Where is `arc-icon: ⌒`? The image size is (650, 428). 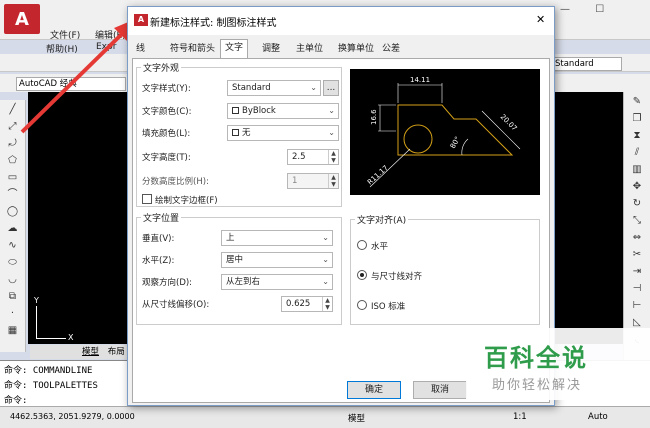 arc-icon: ⌒ is located at coordinates (13, 195).